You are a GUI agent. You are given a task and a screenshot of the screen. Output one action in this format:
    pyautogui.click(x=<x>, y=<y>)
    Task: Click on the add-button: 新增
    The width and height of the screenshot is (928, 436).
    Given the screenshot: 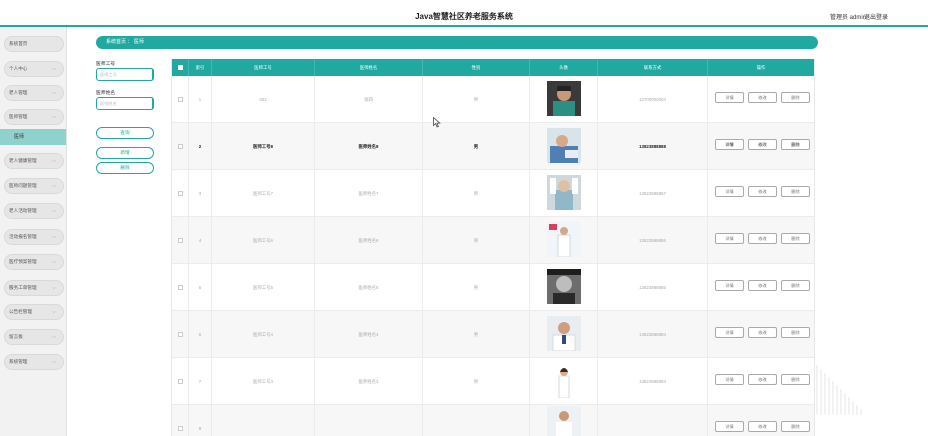 What is the action you would take?
    pyautogui.click(x=125, y=153)
    